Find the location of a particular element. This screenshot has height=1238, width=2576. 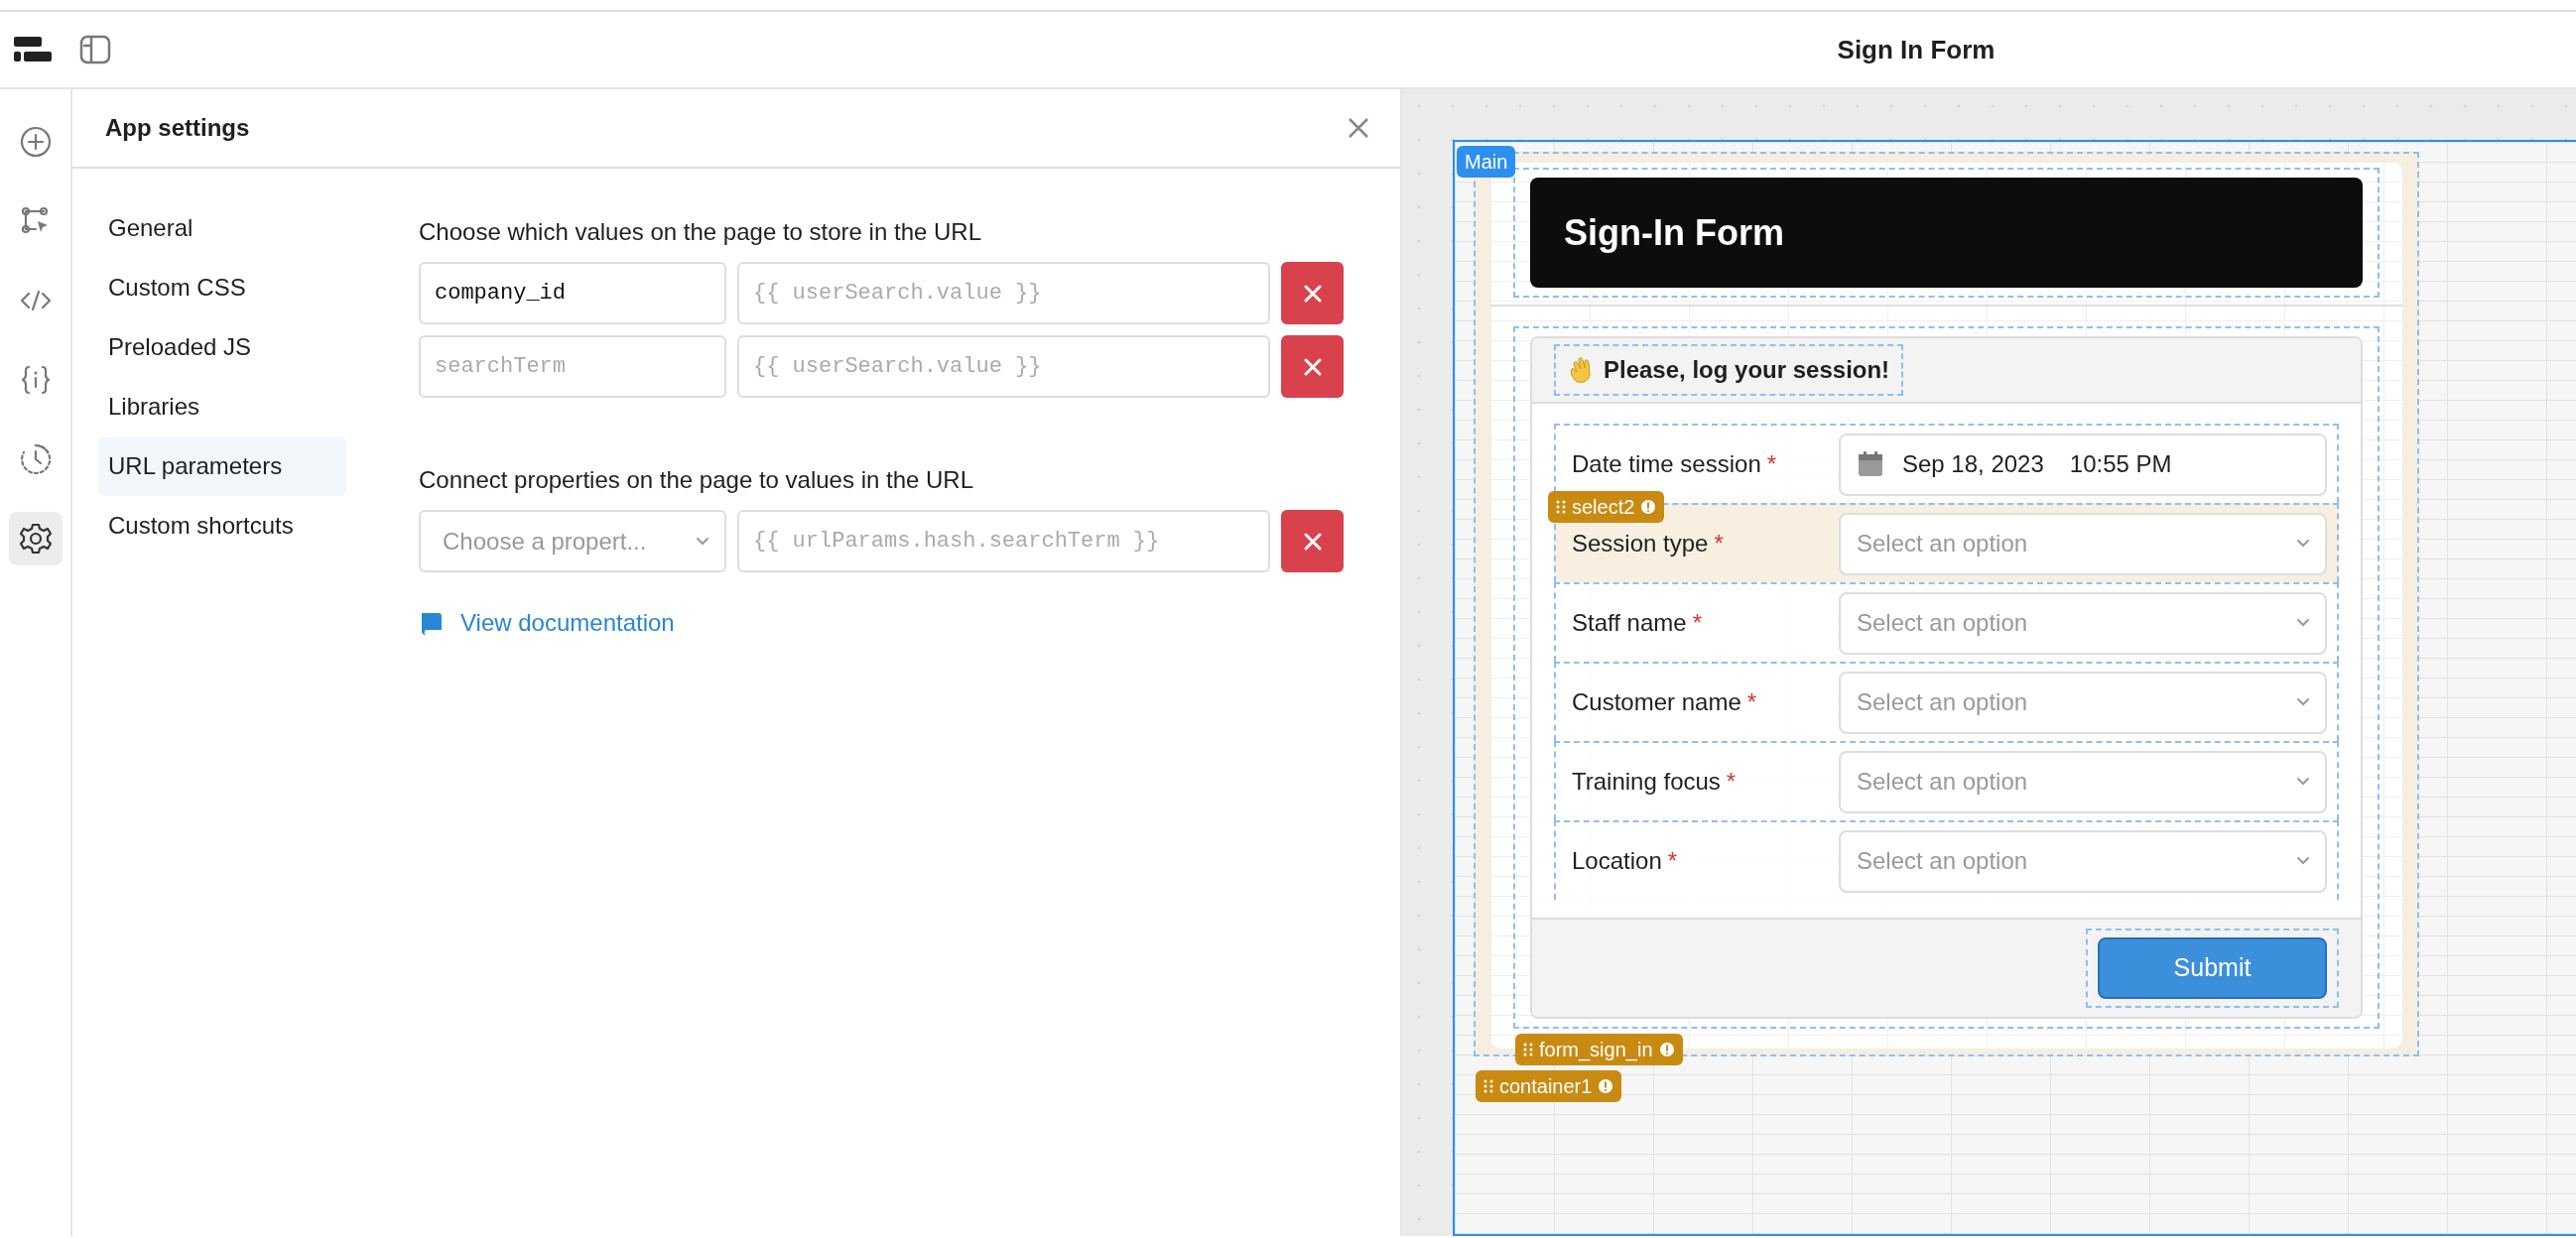

settings-nav-item: General is located at coordinates (222, 228).